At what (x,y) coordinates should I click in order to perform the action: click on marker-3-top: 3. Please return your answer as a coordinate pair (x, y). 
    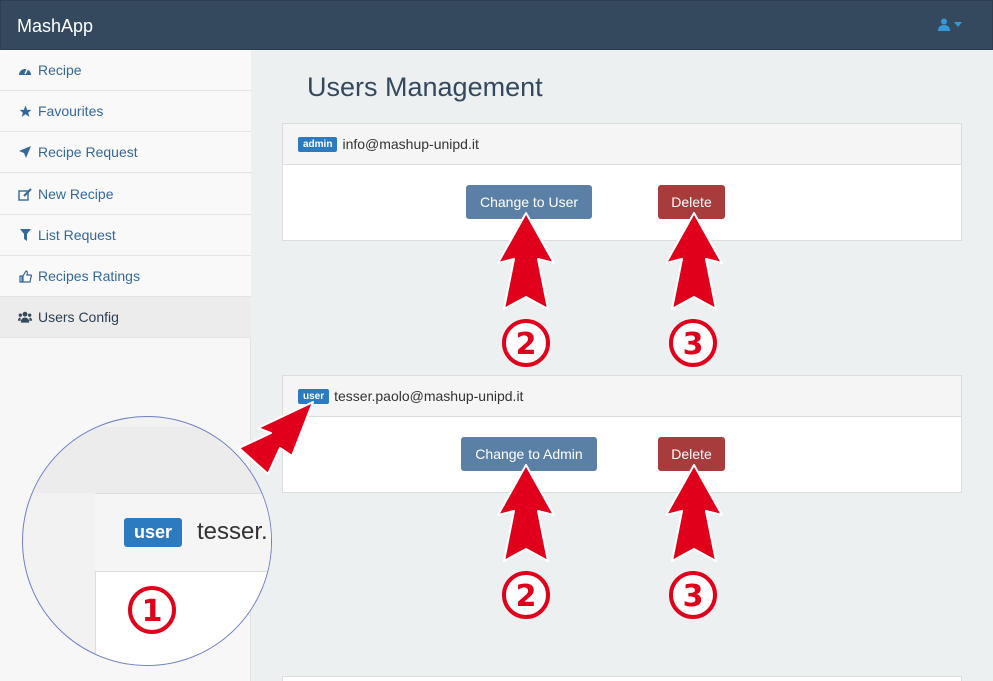
    Looking at the image, I should click on (693, 343).